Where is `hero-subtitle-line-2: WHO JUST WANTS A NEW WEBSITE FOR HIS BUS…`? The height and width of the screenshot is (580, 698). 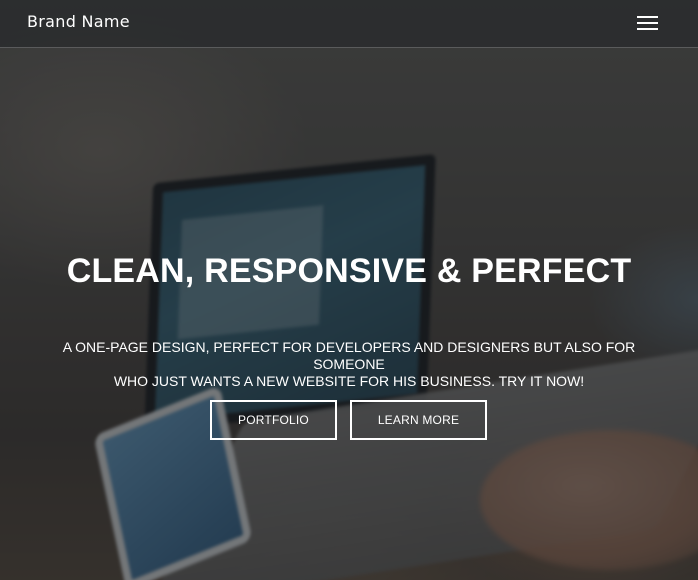 hero-subtitle-line-2: WHO JUST WANTS A NEW WEBSITE FOR HIS BUS… is located at coordinates (349, 381).